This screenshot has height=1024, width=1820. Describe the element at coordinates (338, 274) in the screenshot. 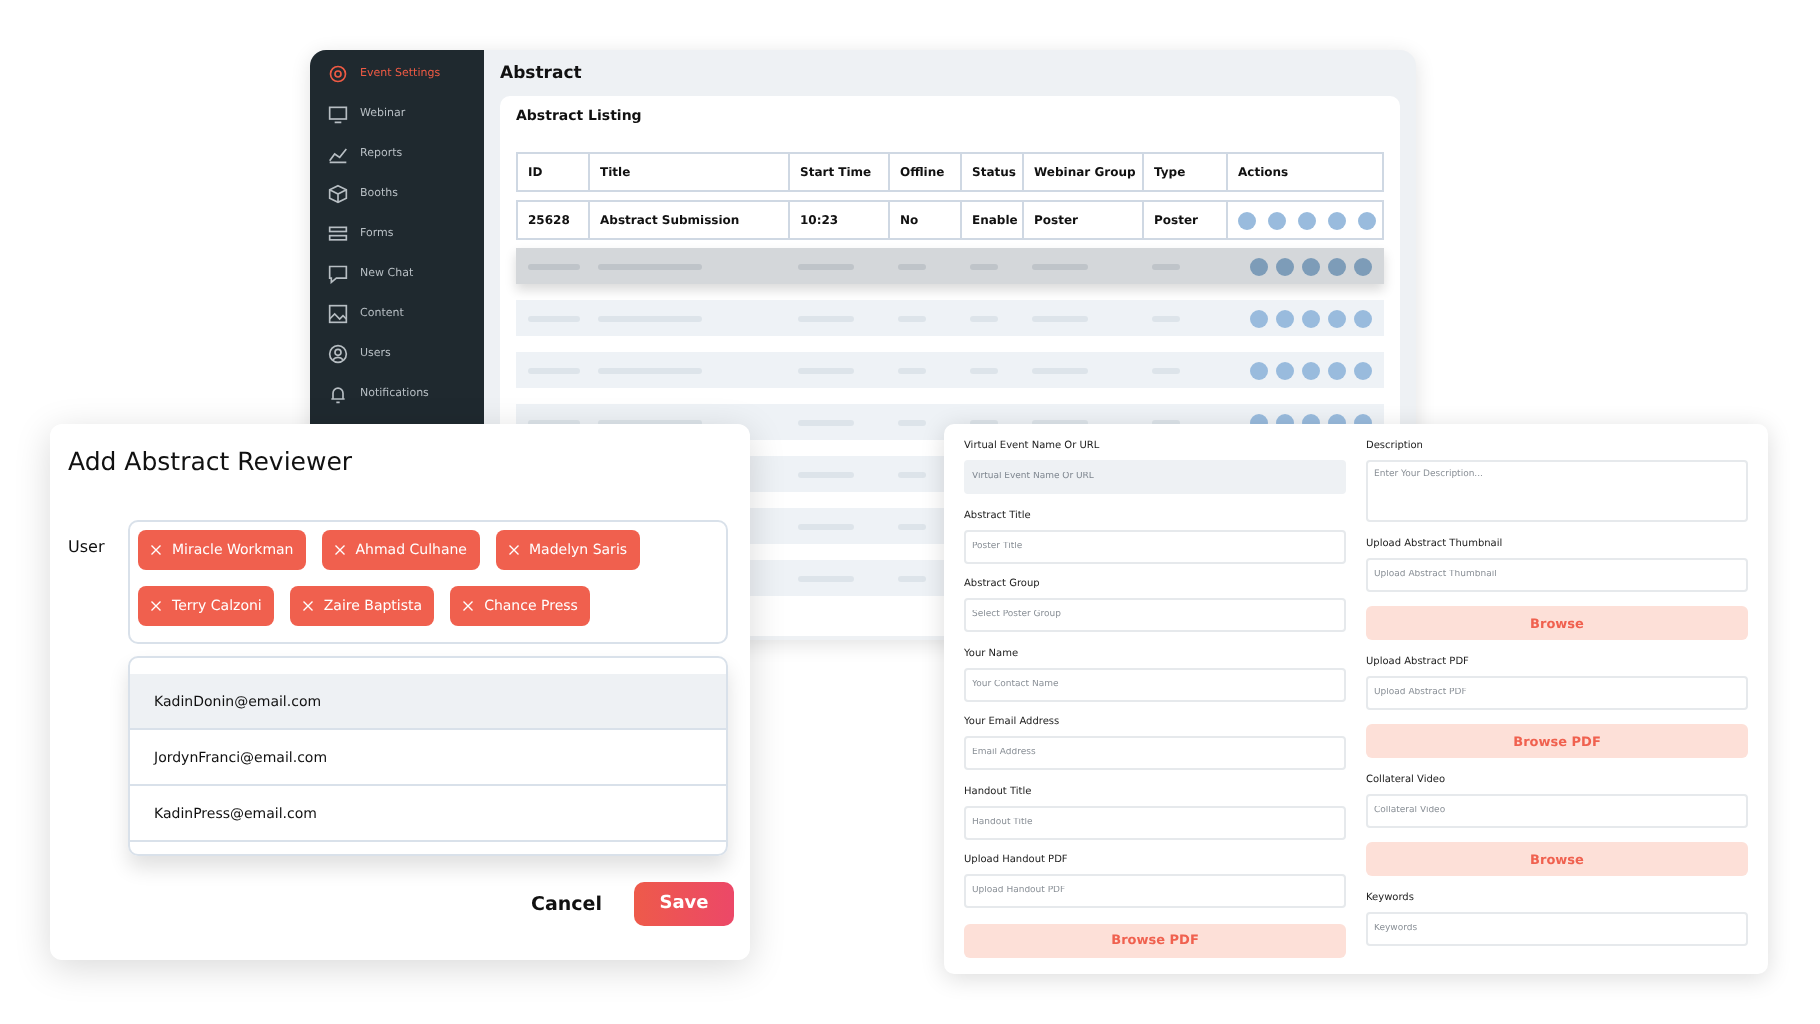

I see `chat-icon` at that location.